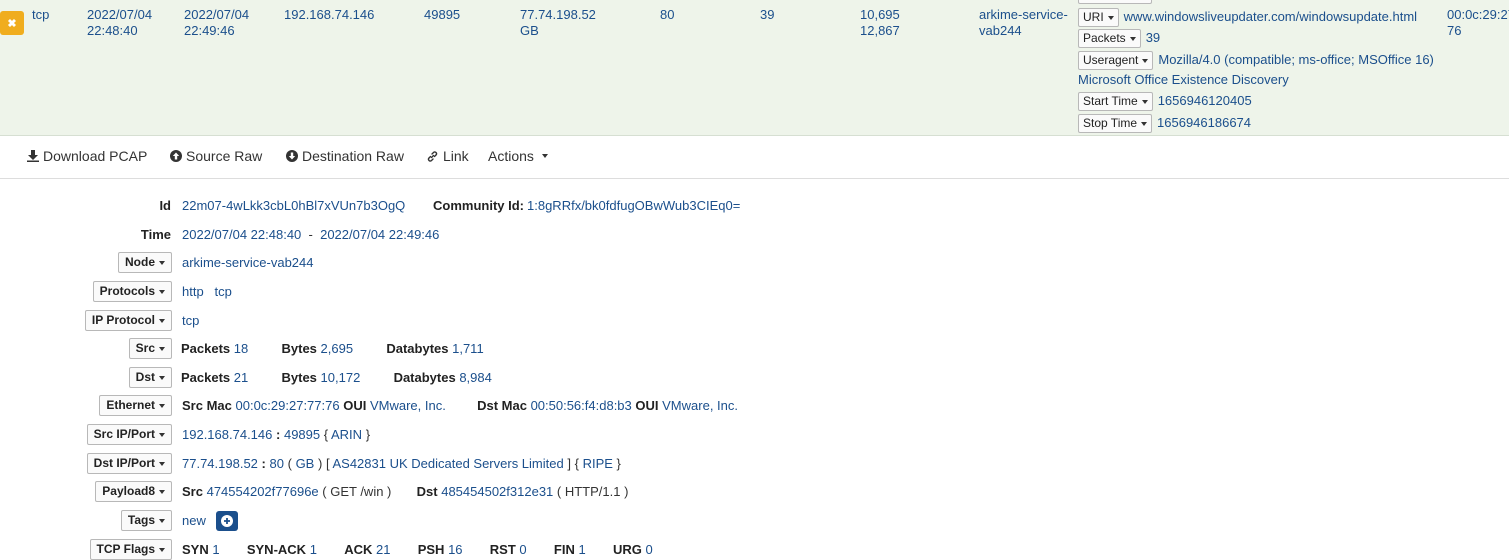  Describe the element at coordinates (145, 262) in the screenshot. I see `node-dropdown: Node` at that location.